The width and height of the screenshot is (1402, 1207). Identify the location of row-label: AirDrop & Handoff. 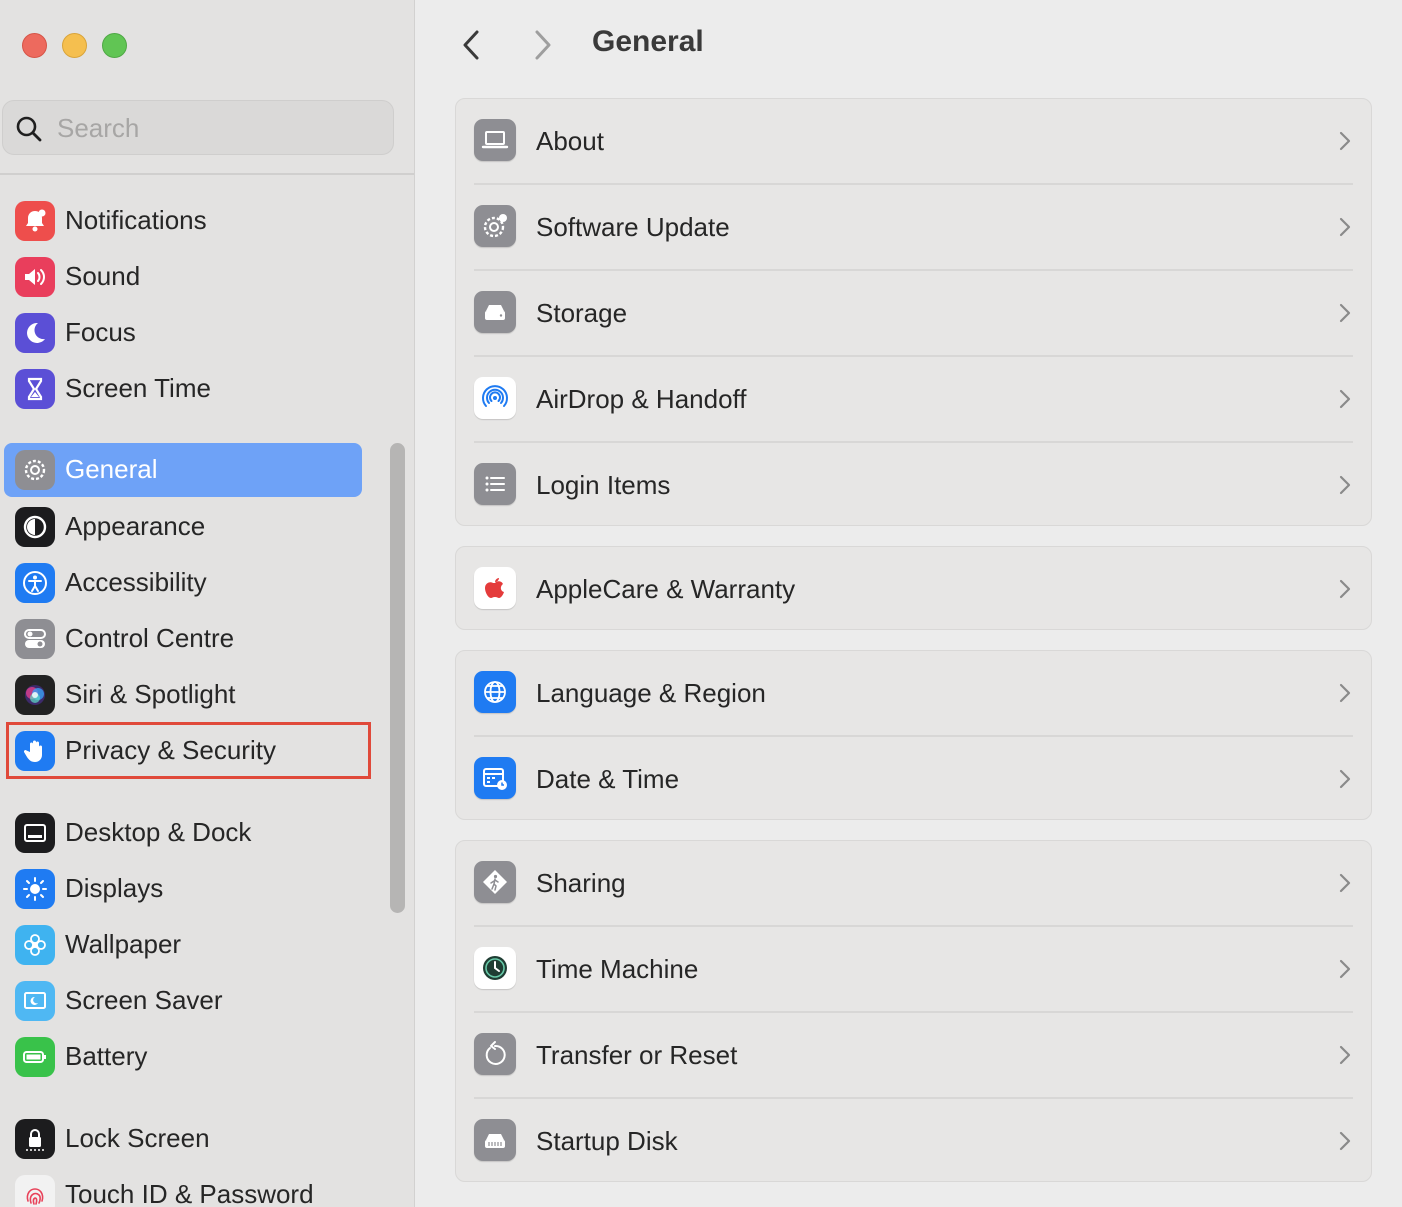
(641, 399).